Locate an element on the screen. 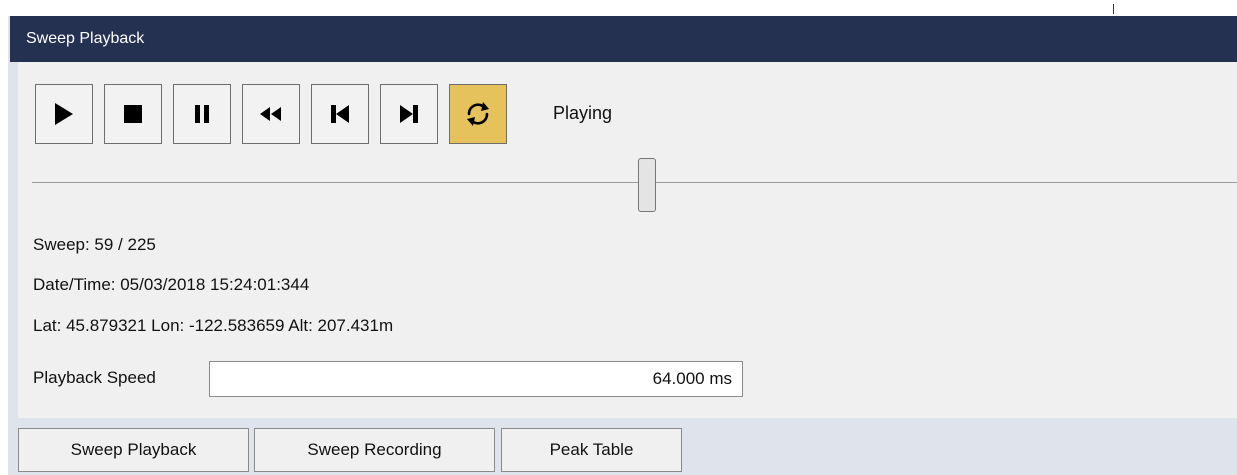  rewind-button is located at coordinates (271, 114).